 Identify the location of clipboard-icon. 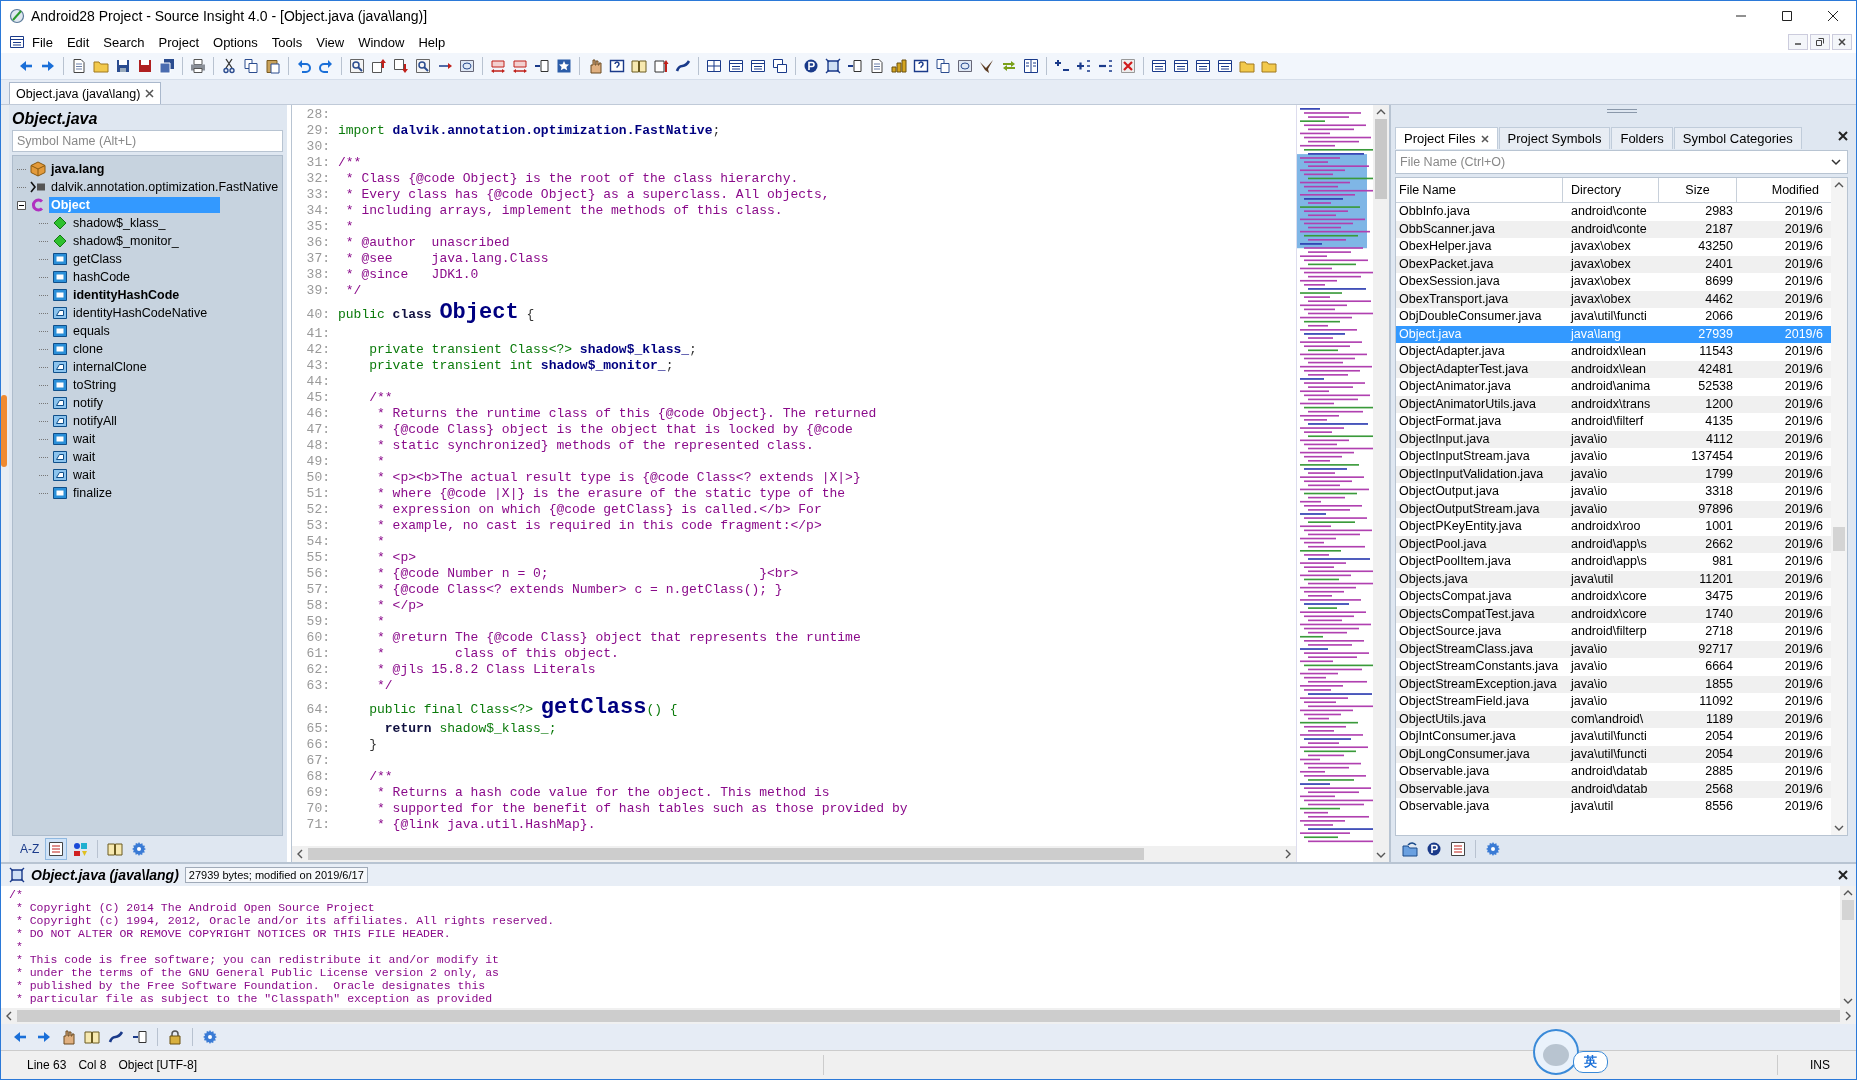
(273, 66).